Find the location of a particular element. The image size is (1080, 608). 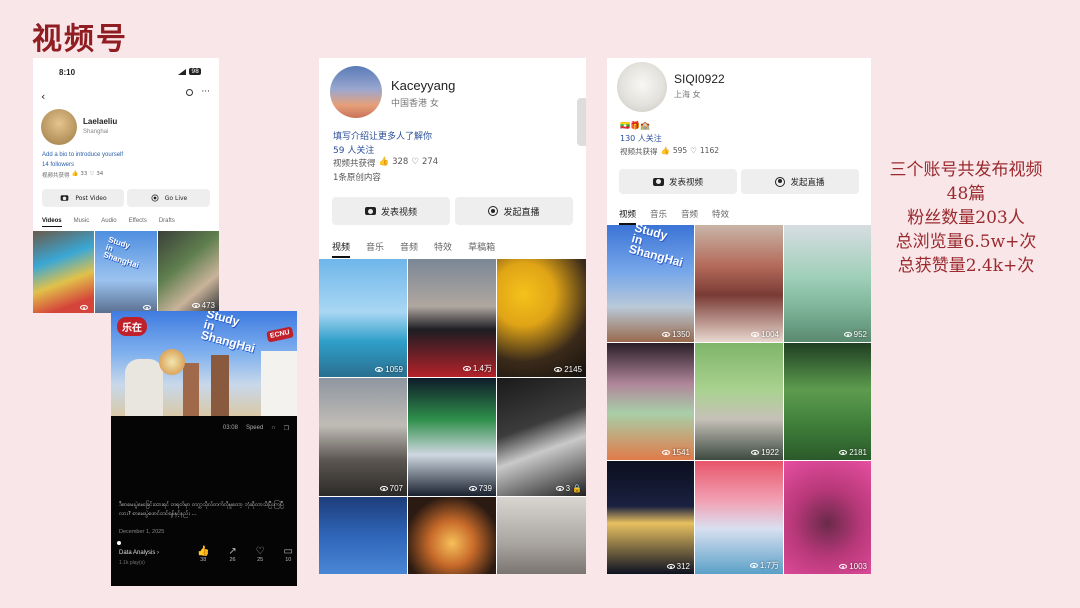

window-icon: ❐ is located at coordinates (286, 428).